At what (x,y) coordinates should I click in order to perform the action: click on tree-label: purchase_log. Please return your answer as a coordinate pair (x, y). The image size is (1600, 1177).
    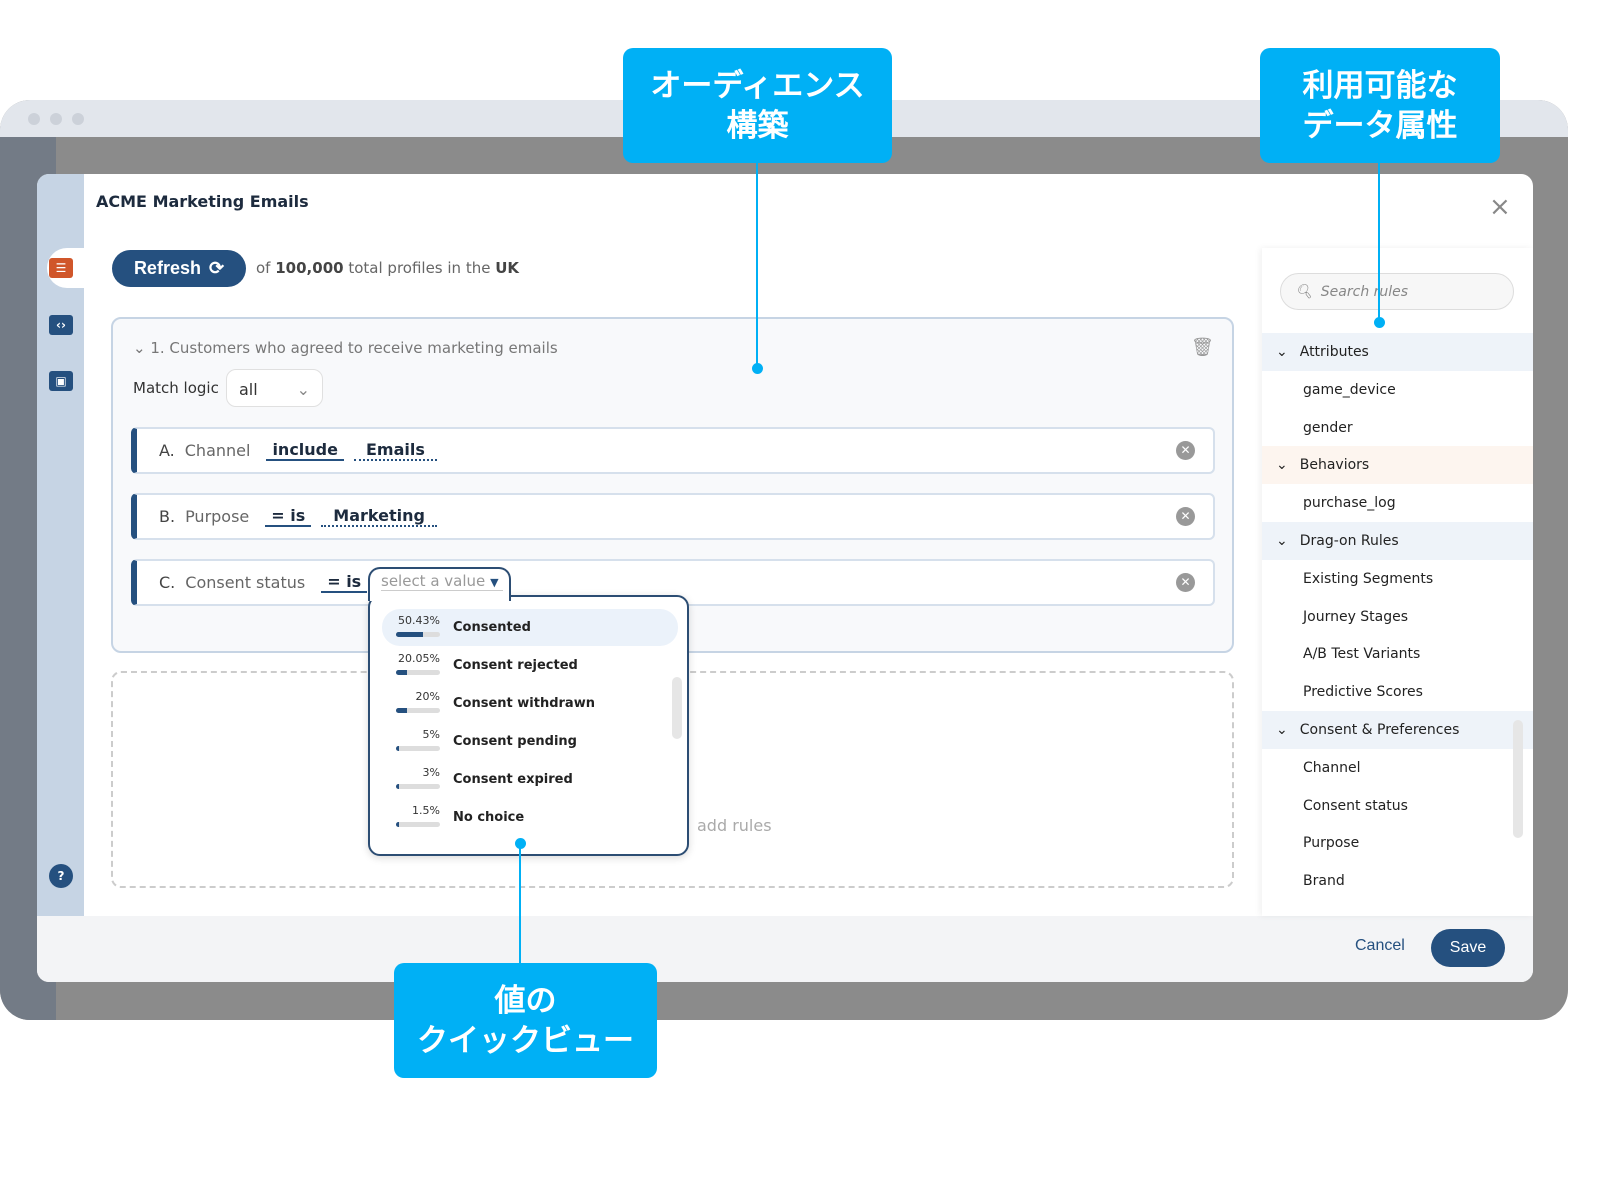
    Looking at the image, I should click on (1349, 503).